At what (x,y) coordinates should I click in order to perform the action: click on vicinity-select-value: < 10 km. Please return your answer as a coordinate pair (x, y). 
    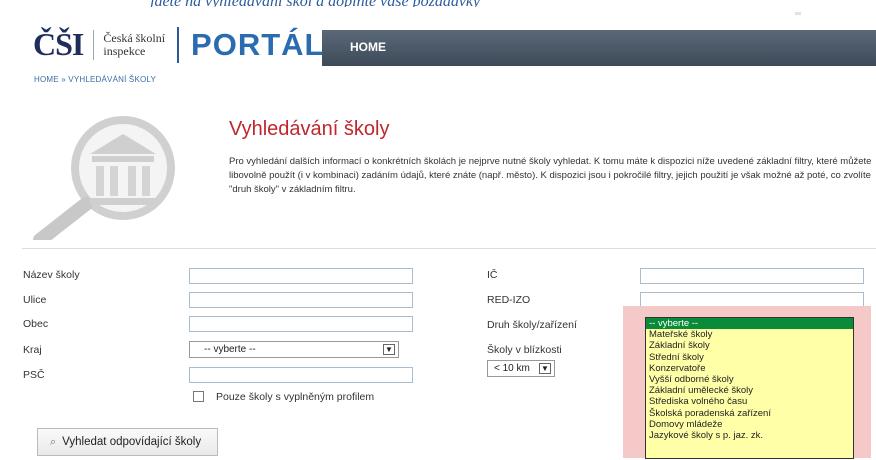
    Looking at the image, I should click on (512, 368).